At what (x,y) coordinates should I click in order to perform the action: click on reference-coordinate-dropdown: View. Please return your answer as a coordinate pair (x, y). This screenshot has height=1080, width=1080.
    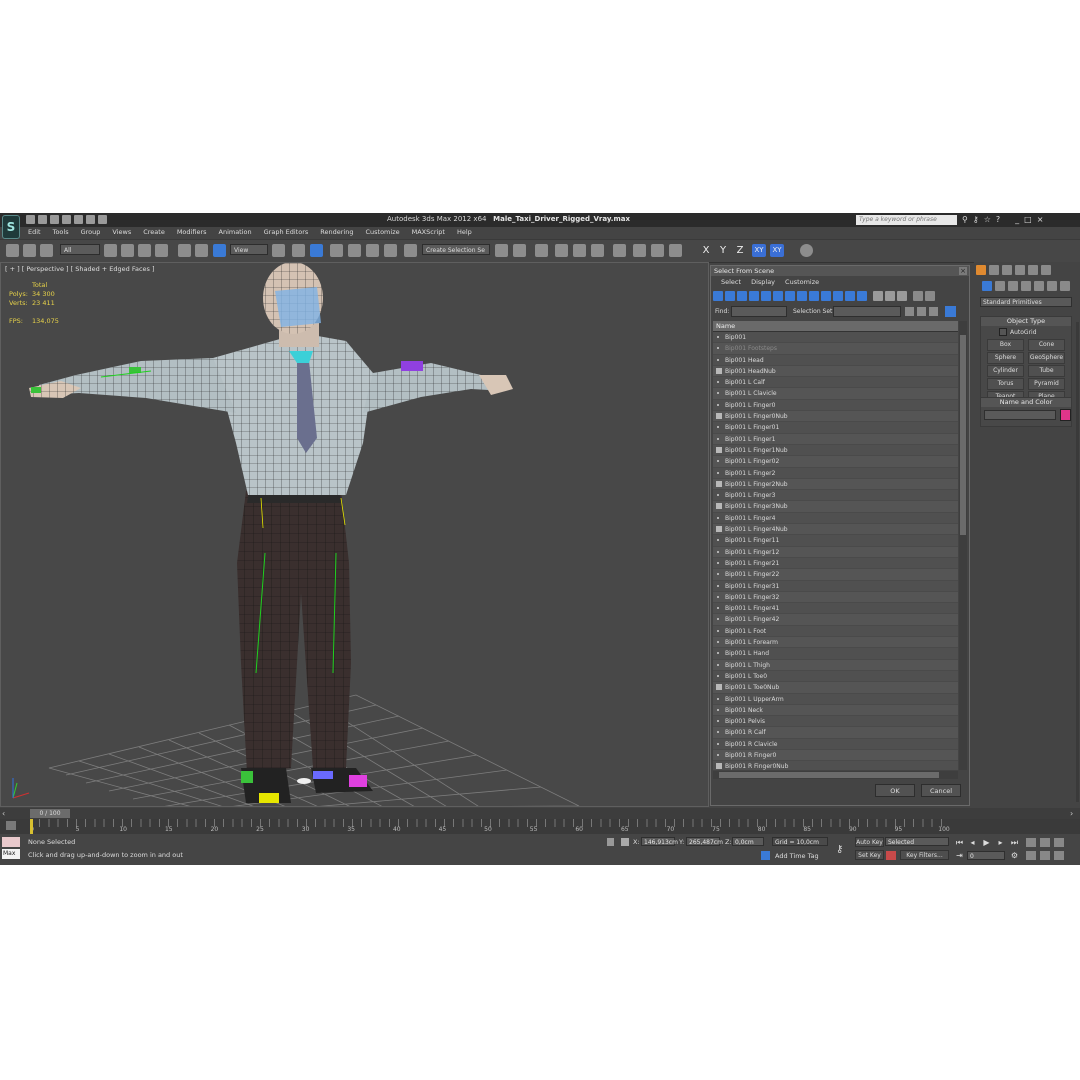
    Looking at the image, I should click on (249, 249).